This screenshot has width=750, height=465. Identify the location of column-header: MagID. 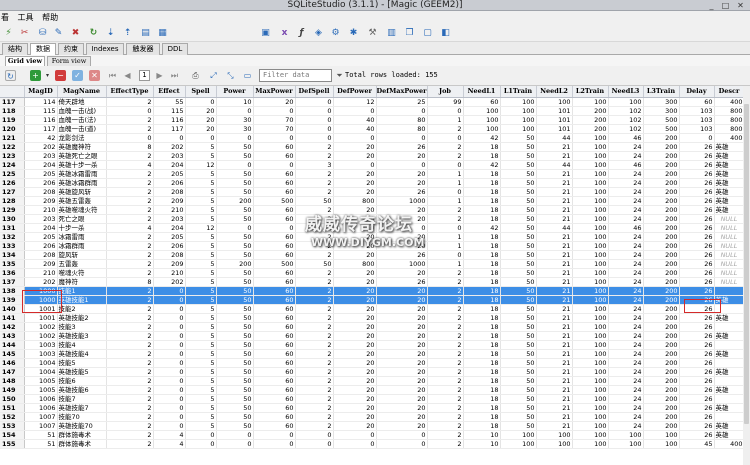
(41, 92).